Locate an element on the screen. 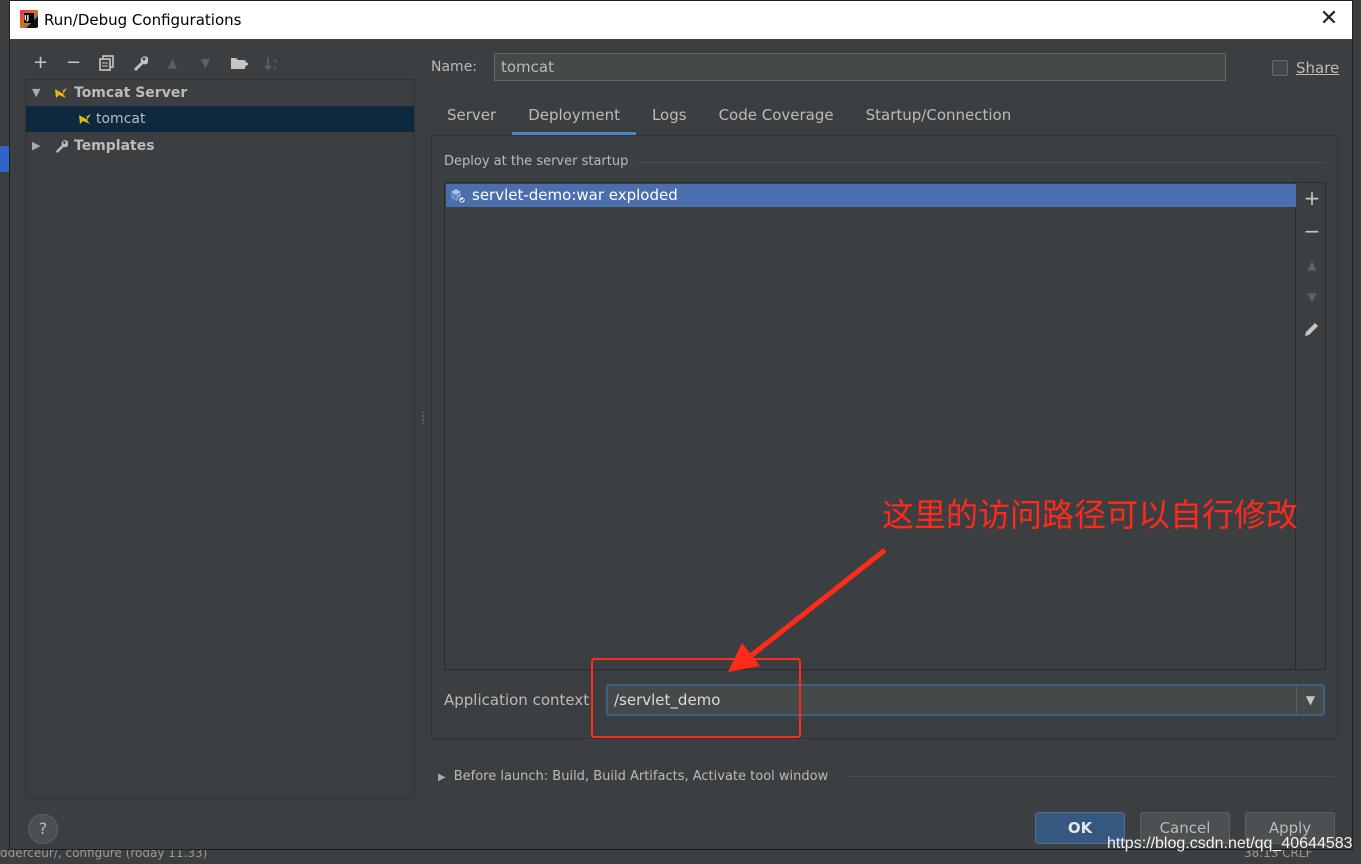  tree-node-templates: ▶ Templates is located at coordinates (220, 146).